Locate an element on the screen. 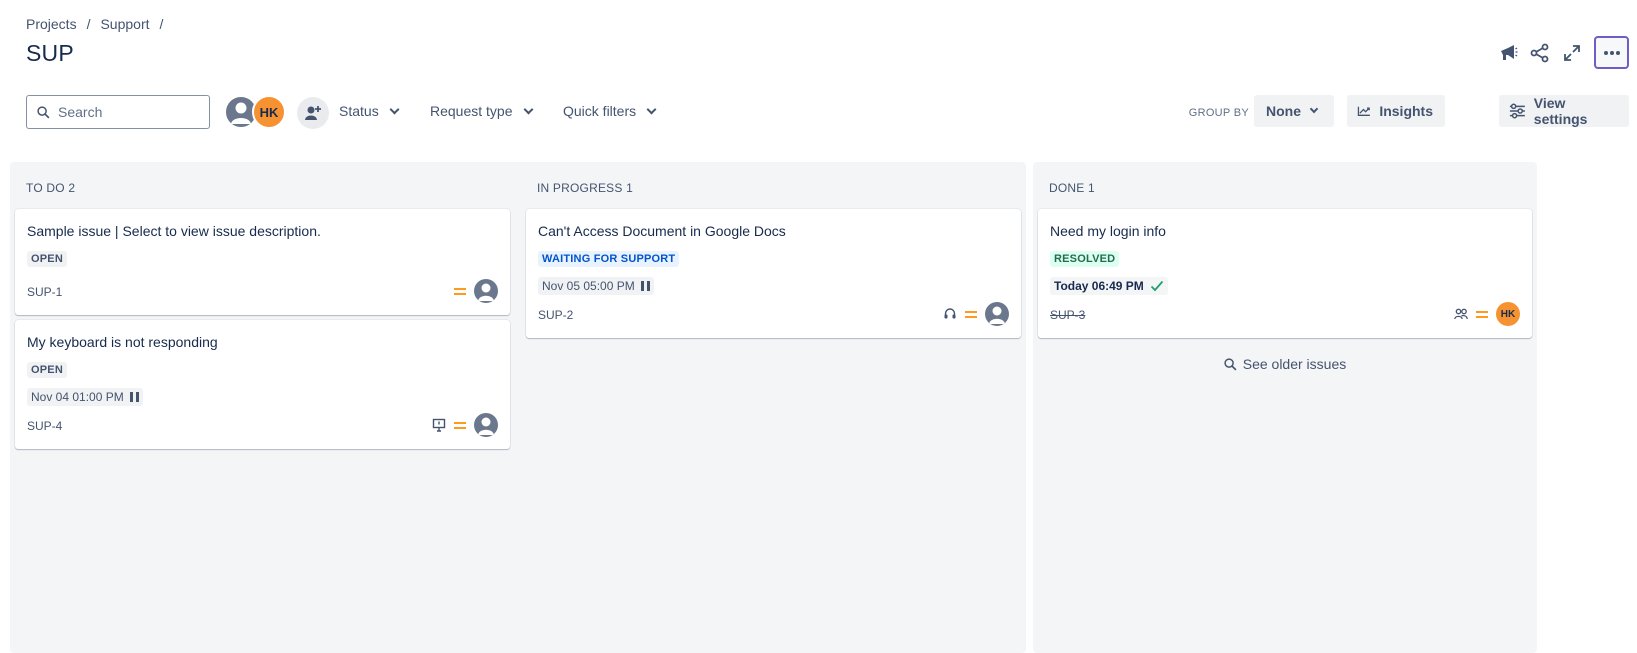 Image resolution: width=1637 pixels, height=653 pixels. insights-button: Insights is located at coordinates (1396, 111).